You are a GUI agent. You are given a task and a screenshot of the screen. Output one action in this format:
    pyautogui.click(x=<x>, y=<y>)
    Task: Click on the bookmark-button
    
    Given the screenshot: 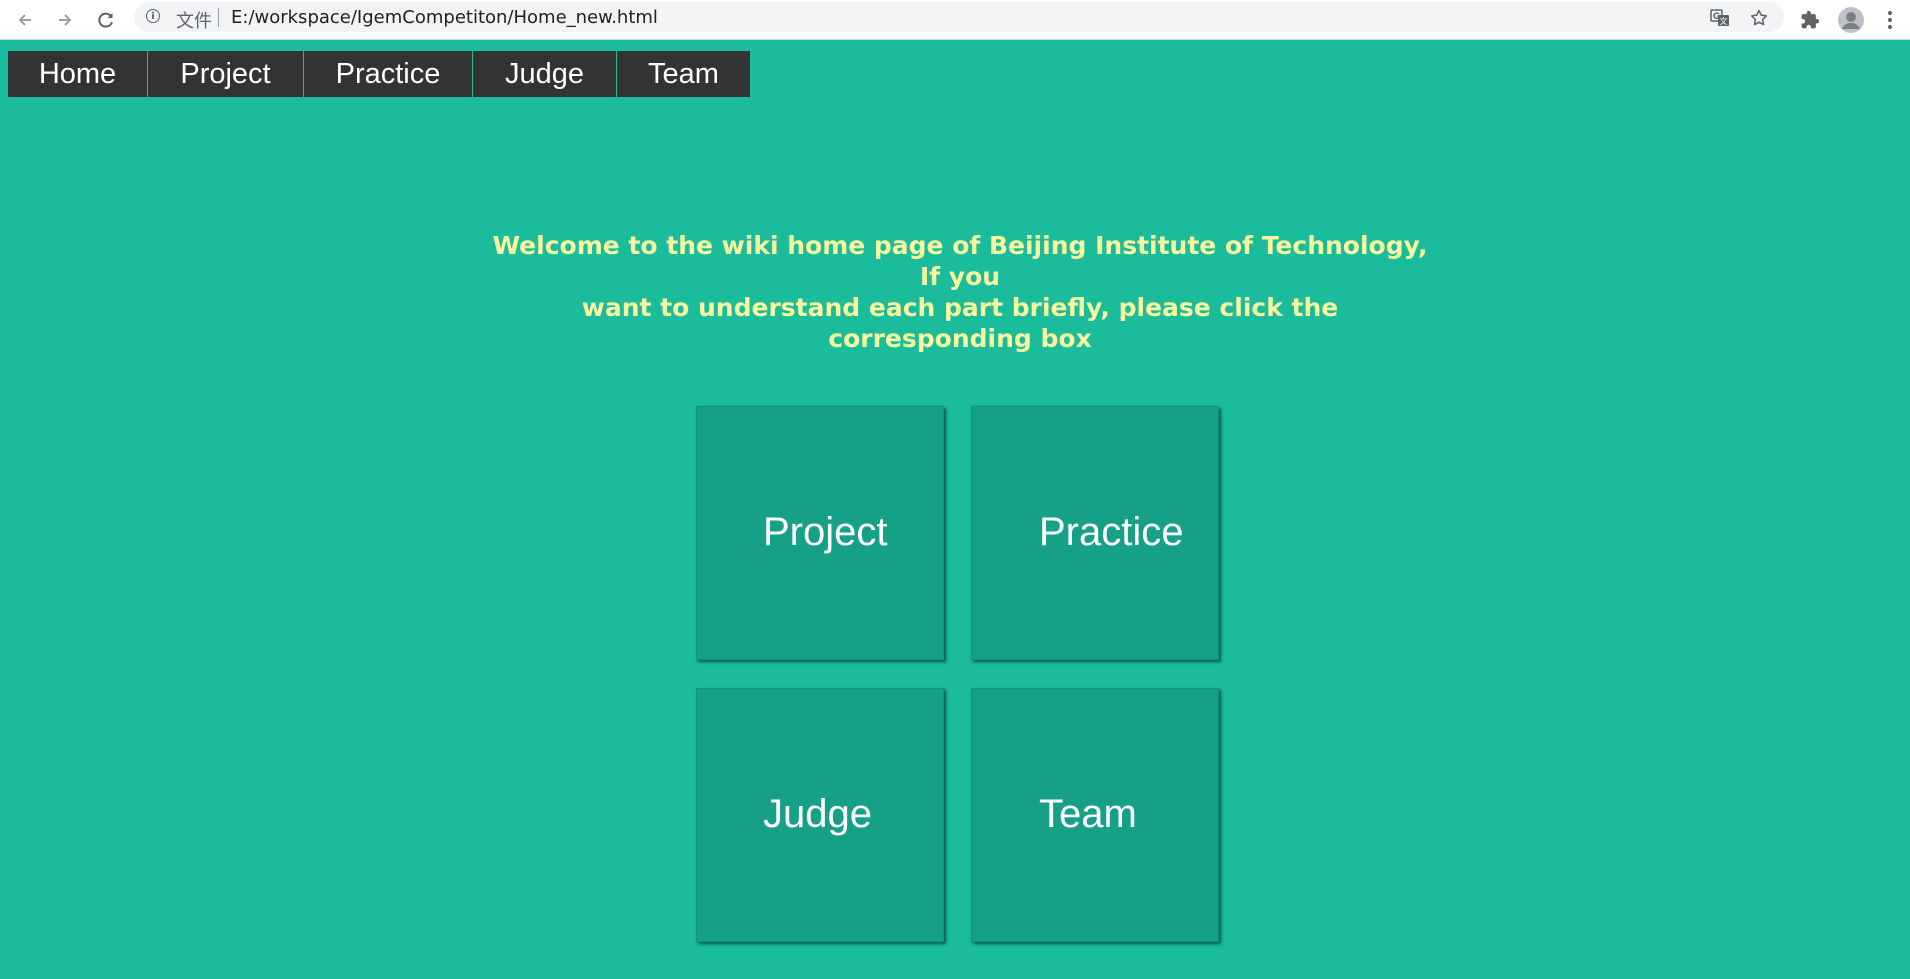 What is the action you would take?
    pyautogui.click(x=1759, y=18)
    